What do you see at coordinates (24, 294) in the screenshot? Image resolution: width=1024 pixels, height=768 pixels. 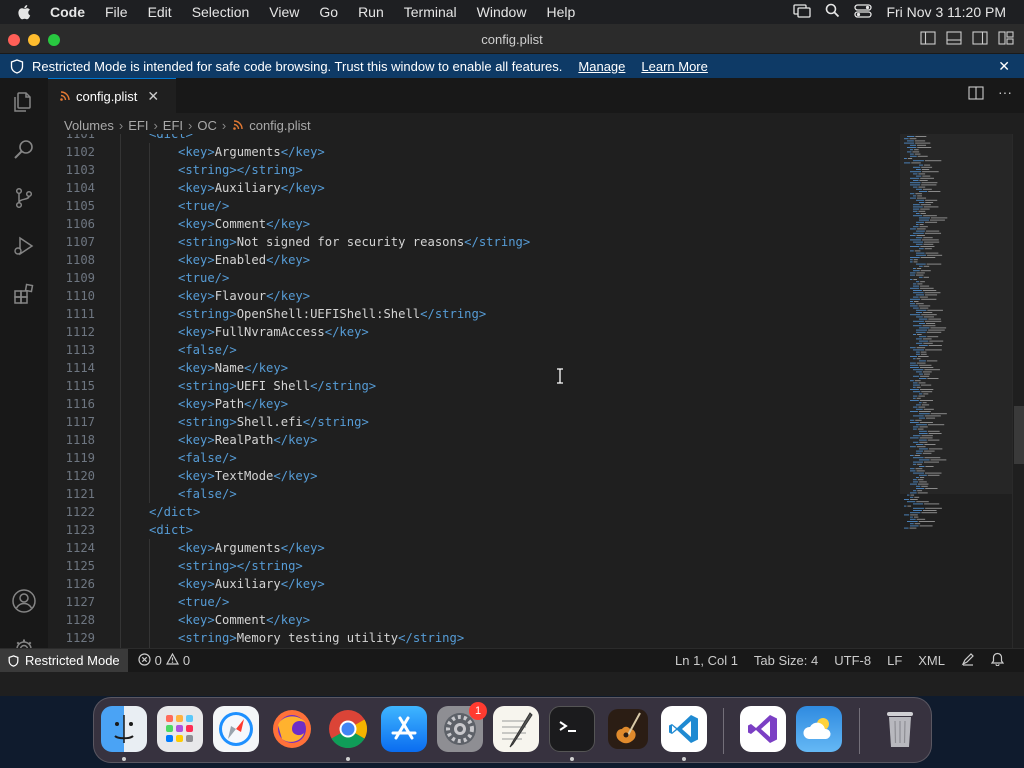 I see `extensions-icon` at bounding box center [24, 294].